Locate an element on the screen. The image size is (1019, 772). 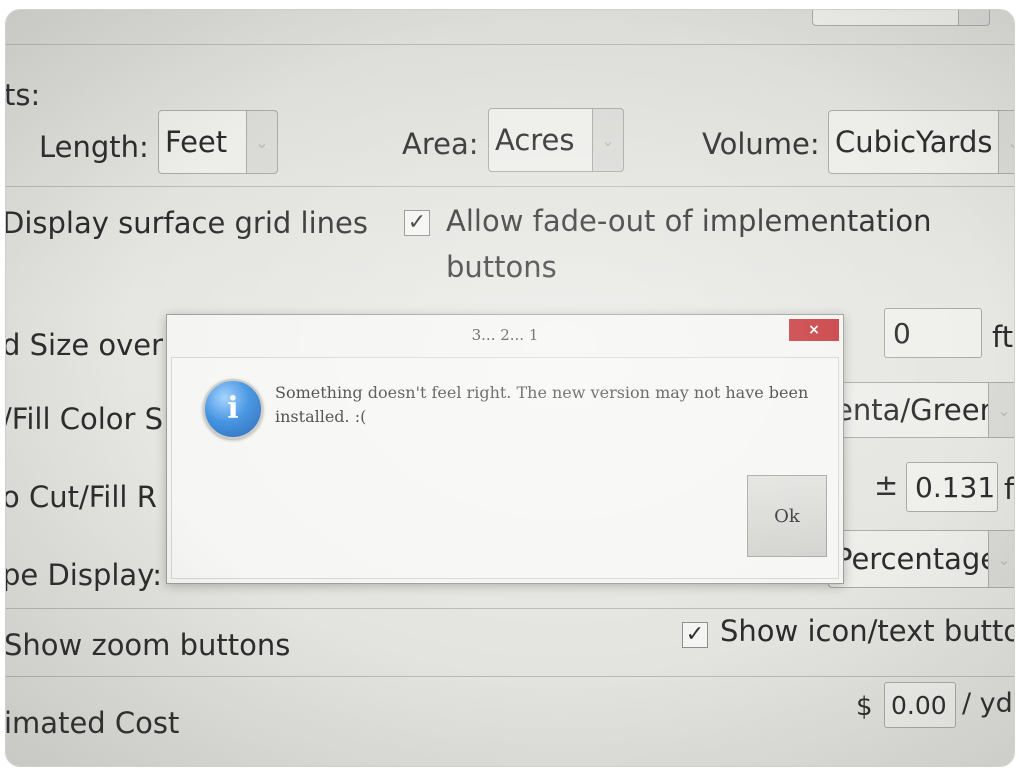
area-select: Acres ⌄ is located at coordinates (556, 140).